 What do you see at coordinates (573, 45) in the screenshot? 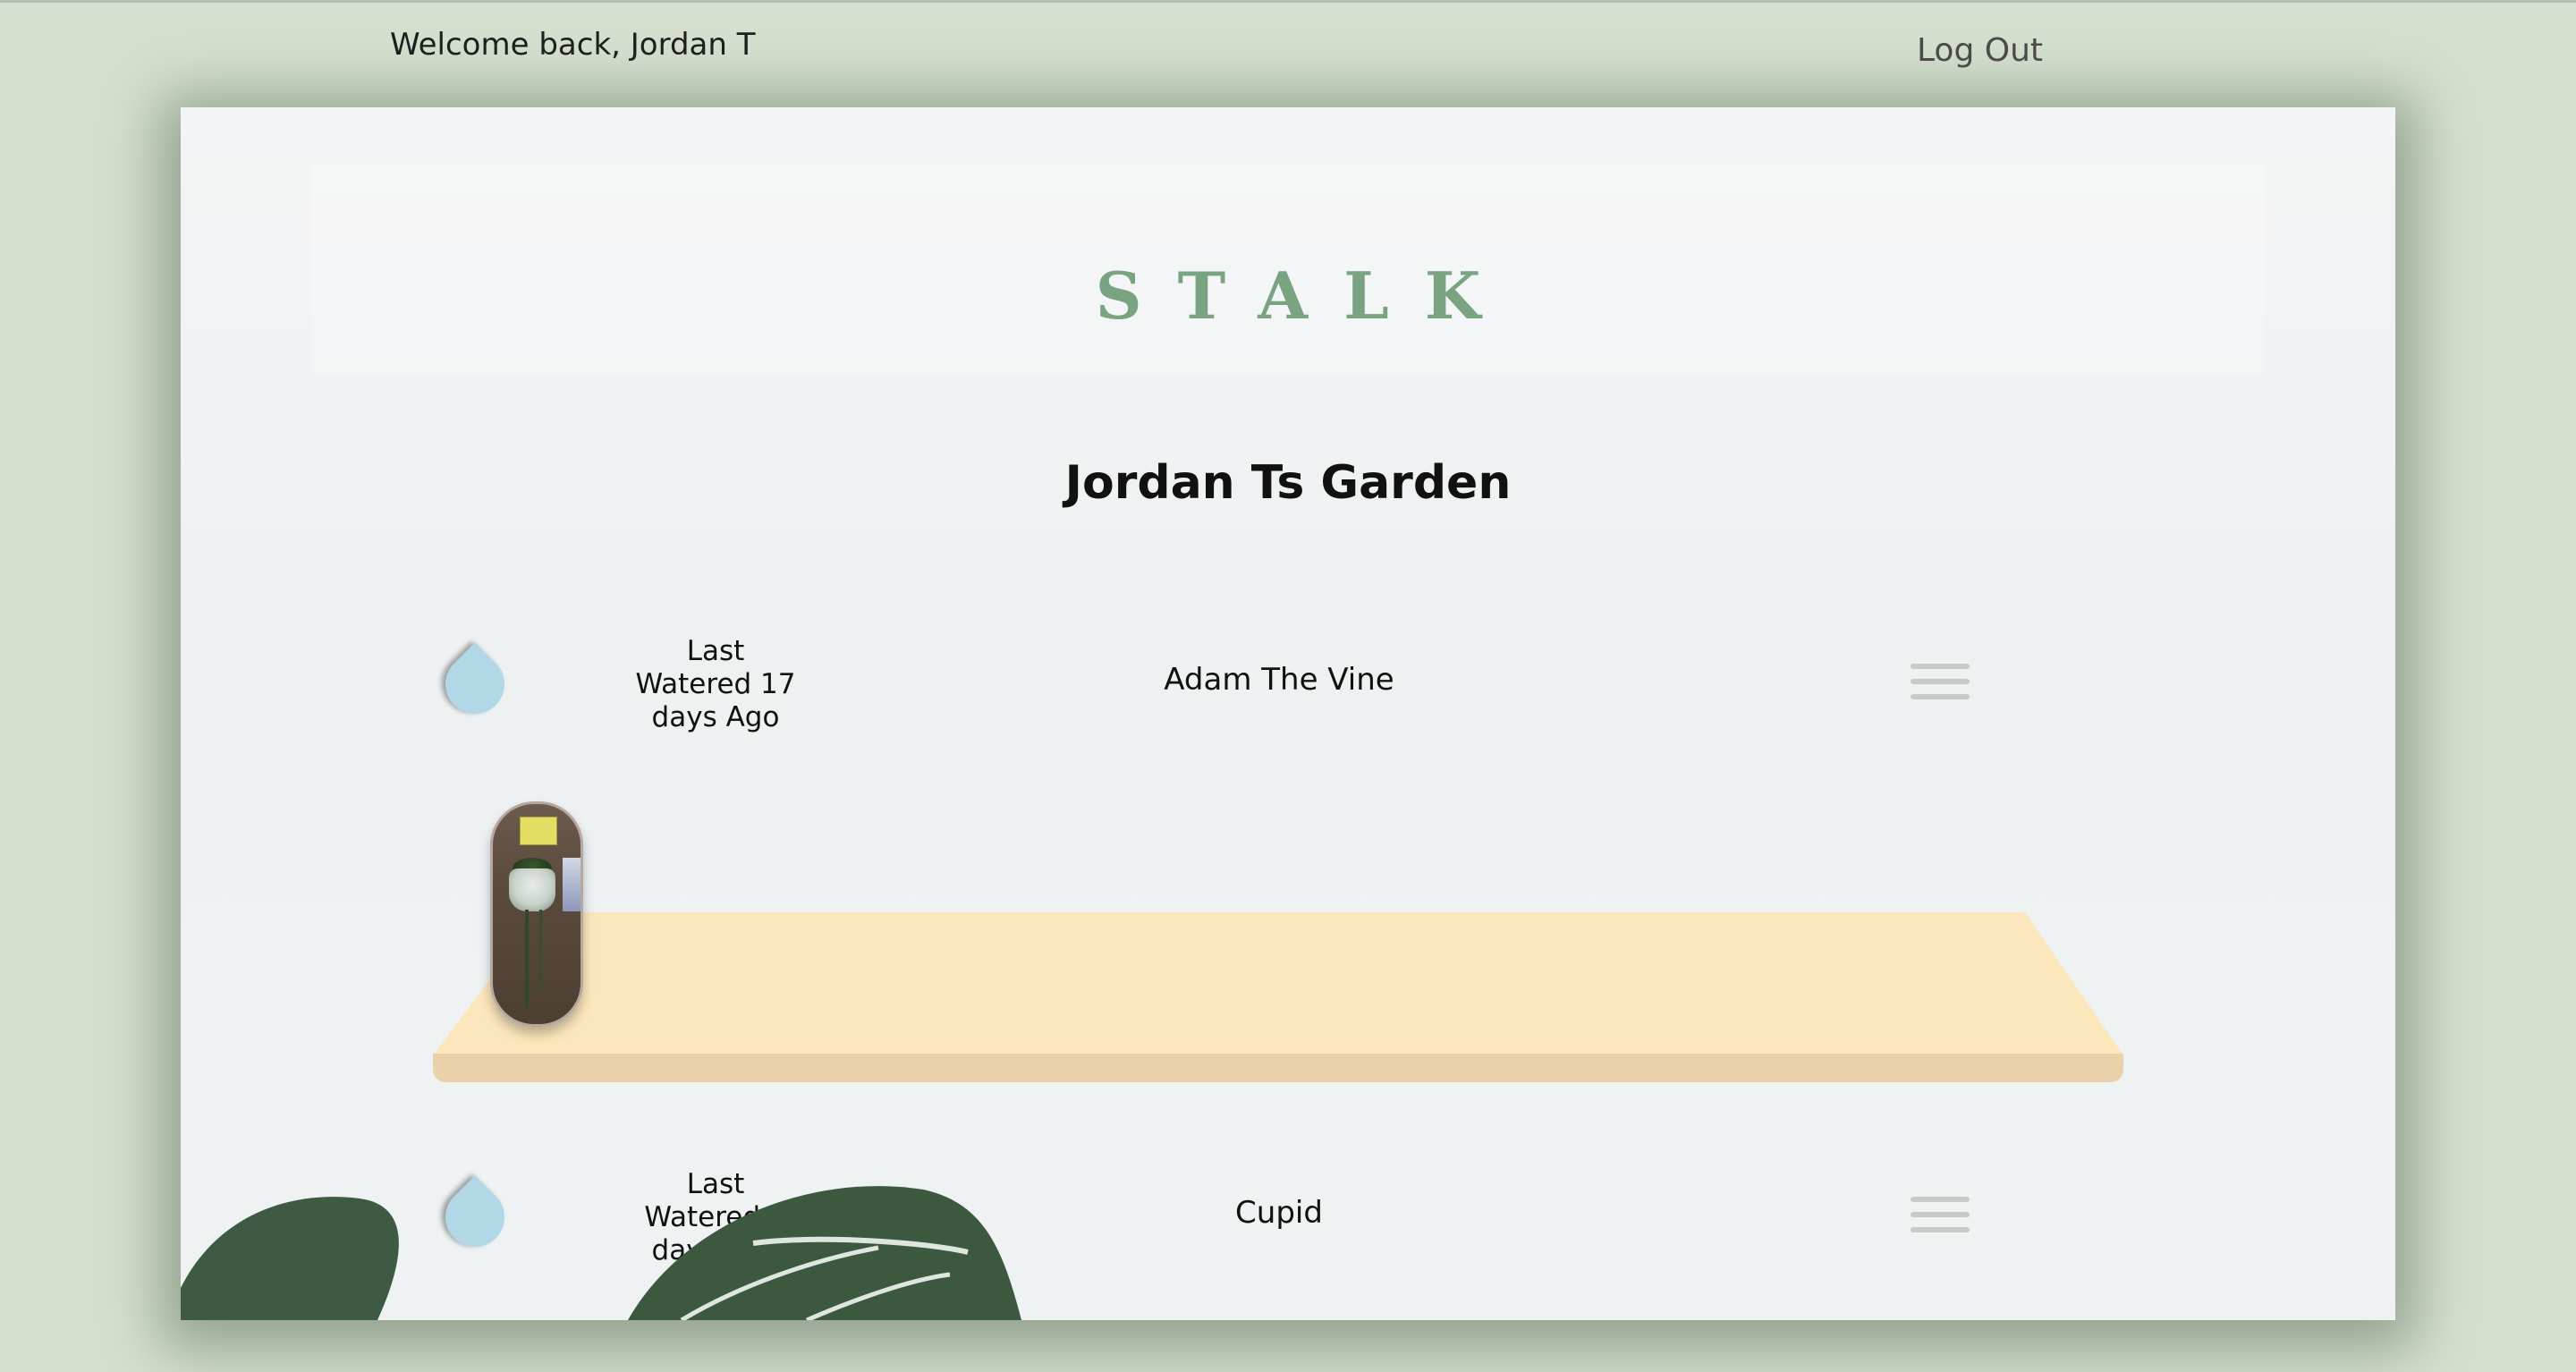
I see `welcome-message: Welcome back, Jordan T` at bounding box center [573, 45].